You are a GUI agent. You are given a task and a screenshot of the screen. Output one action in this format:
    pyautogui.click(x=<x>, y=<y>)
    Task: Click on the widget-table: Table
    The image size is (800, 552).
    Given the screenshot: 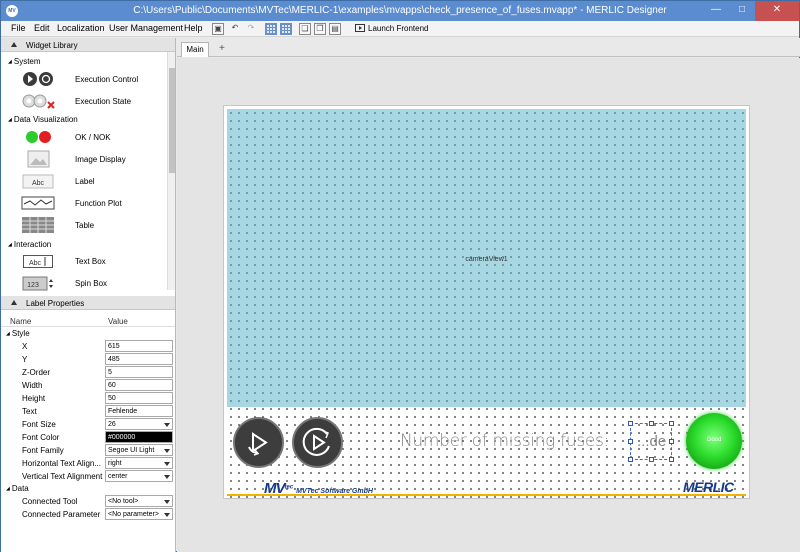 What is the action you would take?
    pyautogui.click(x=93, y=225)
    